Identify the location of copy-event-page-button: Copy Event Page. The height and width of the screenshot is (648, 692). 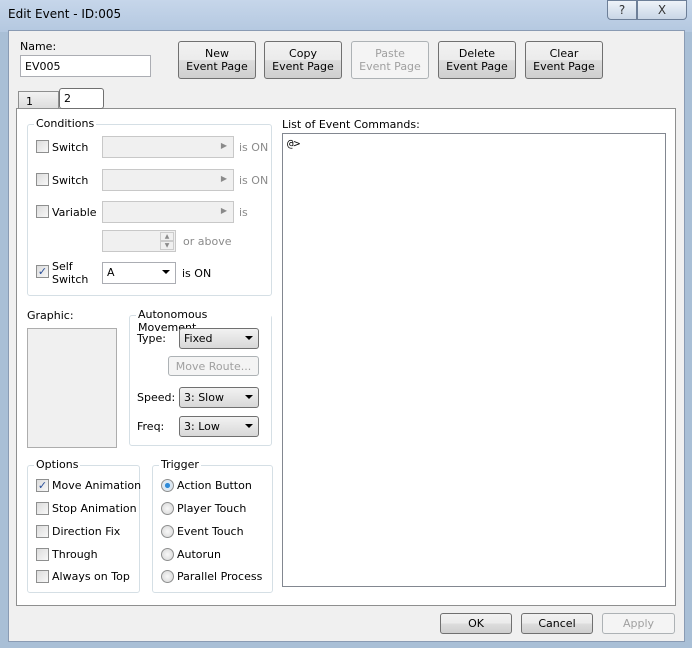
(303, 60).